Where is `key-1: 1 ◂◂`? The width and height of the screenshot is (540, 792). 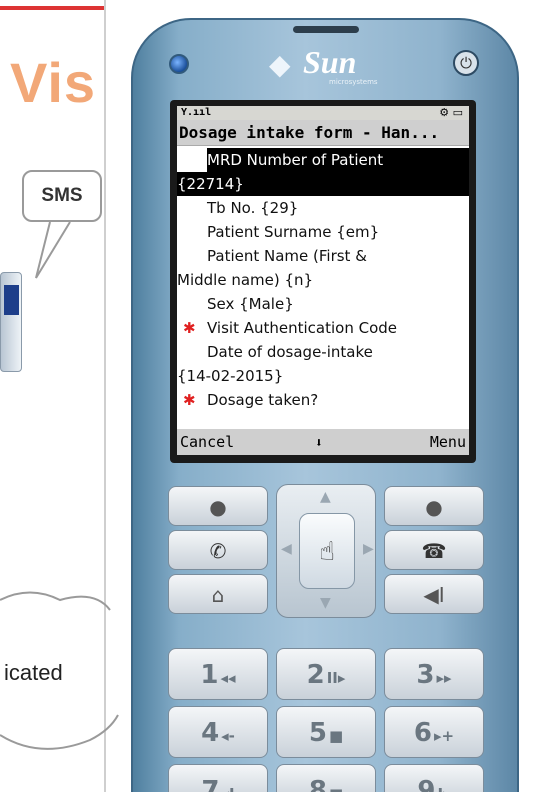 key-1: 1 ◂◂ is located at coordinates (218, 674).